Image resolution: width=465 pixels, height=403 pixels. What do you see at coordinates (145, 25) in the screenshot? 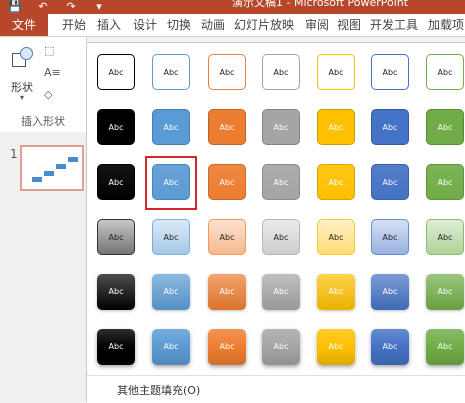
I see `tab-3: 设计` at bounding box center [145, 25].